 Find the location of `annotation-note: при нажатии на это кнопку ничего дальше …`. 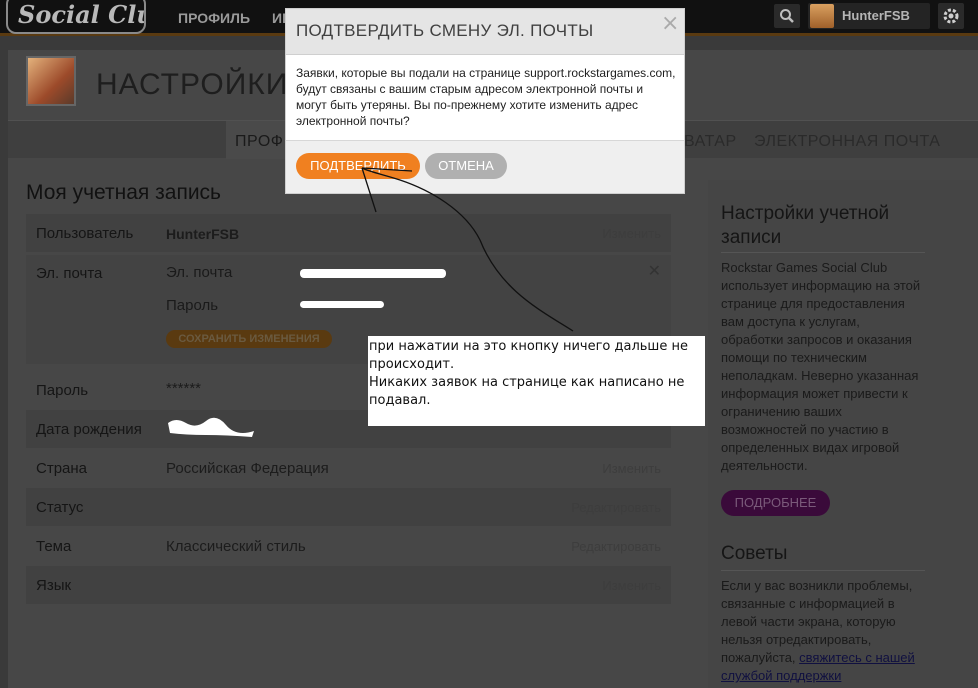

annotation-note: при нажатии на это кнопку ничего дальше … is located at coordinates (536, 381).